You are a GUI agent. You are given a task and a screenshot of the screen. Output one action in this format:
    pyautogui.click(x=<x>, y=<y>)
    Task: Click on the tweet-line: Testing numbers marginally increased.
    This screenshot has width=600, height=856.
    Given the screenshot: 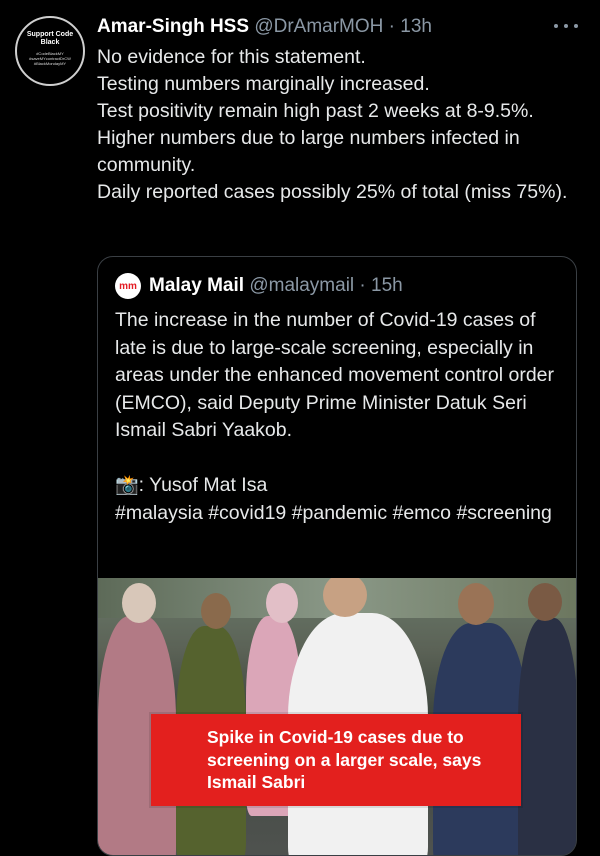 What is the action you would take?
    pyautogui.click(x=263, y=84)
    